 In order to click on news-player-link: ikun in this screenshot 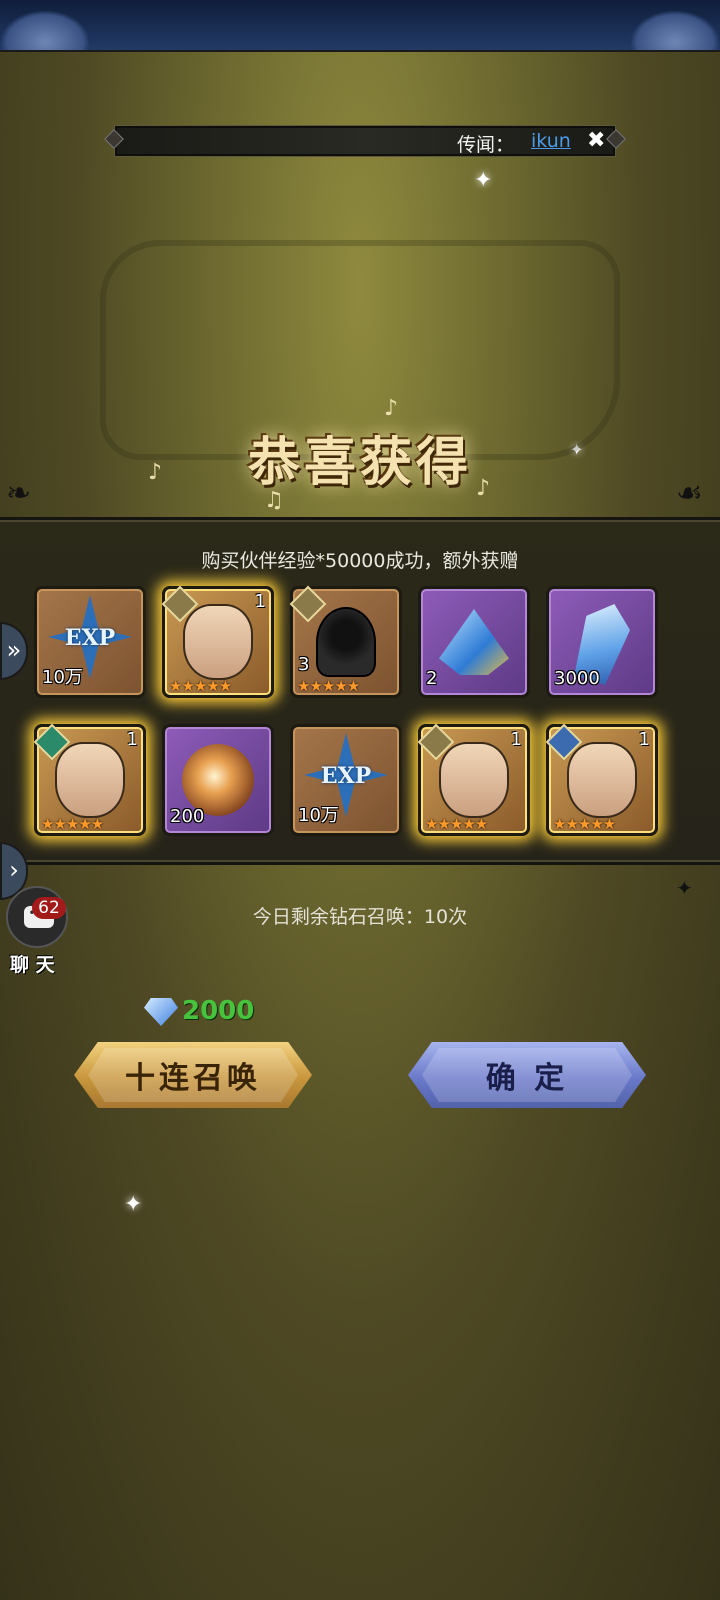, I will do `click(551, 141)`.